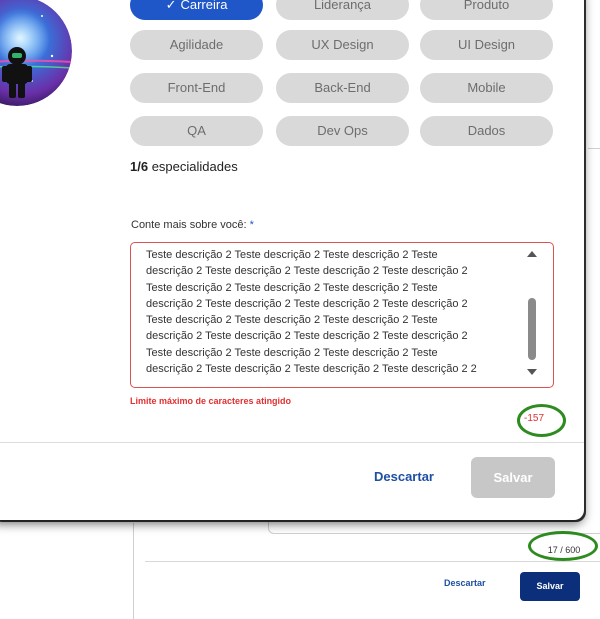  I want to click on scroll-up-arrow-icon, so click(532, 254).